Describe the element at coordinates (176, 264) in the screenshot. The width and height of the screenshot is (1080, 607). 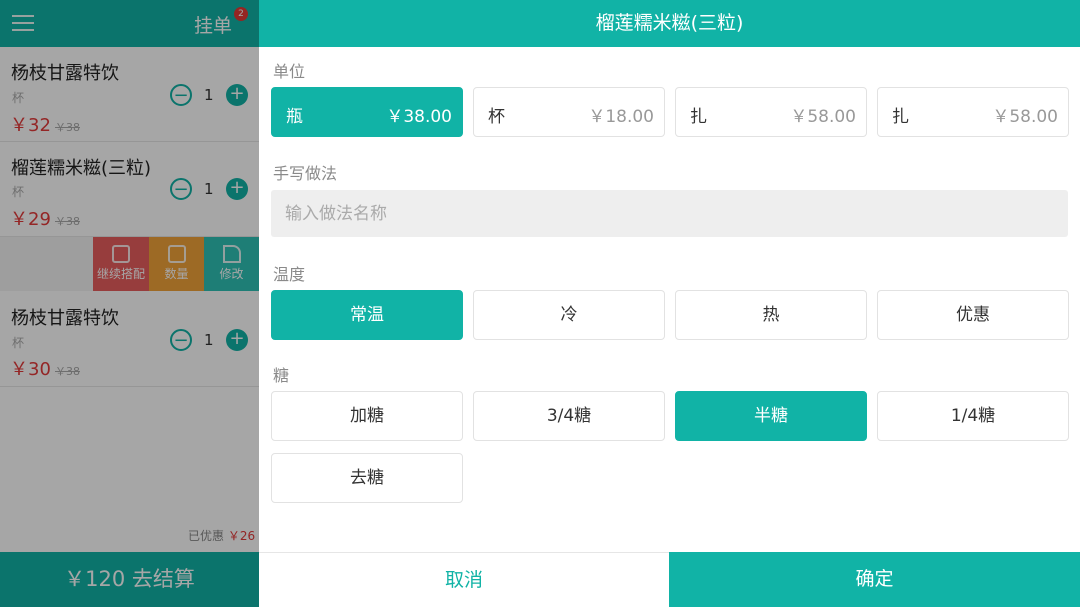
I see `quantity-button: 数量` at that location.